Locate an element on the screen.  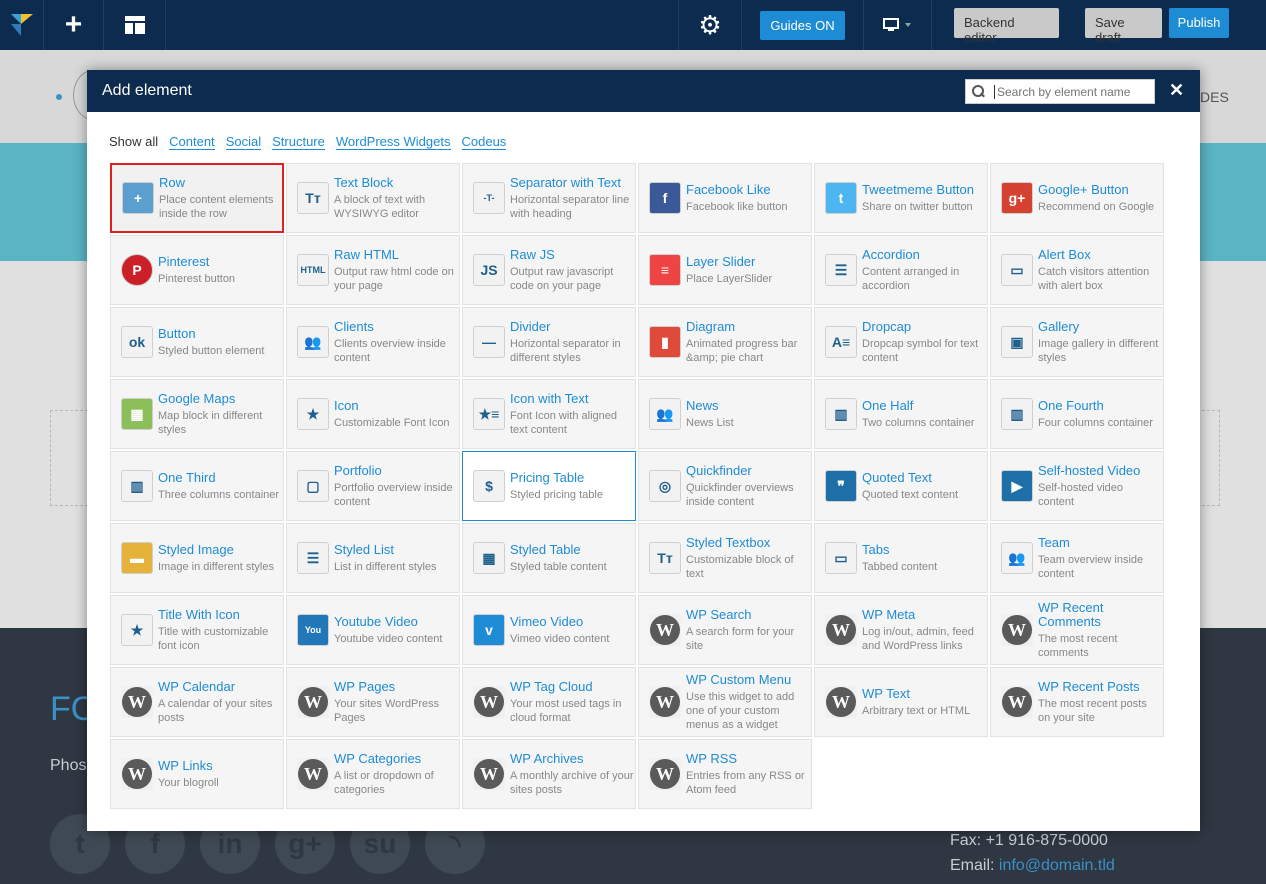
element-card-quoted-text: ❞ Quoted Text Quoted text content is located at coordinates (901, 486).